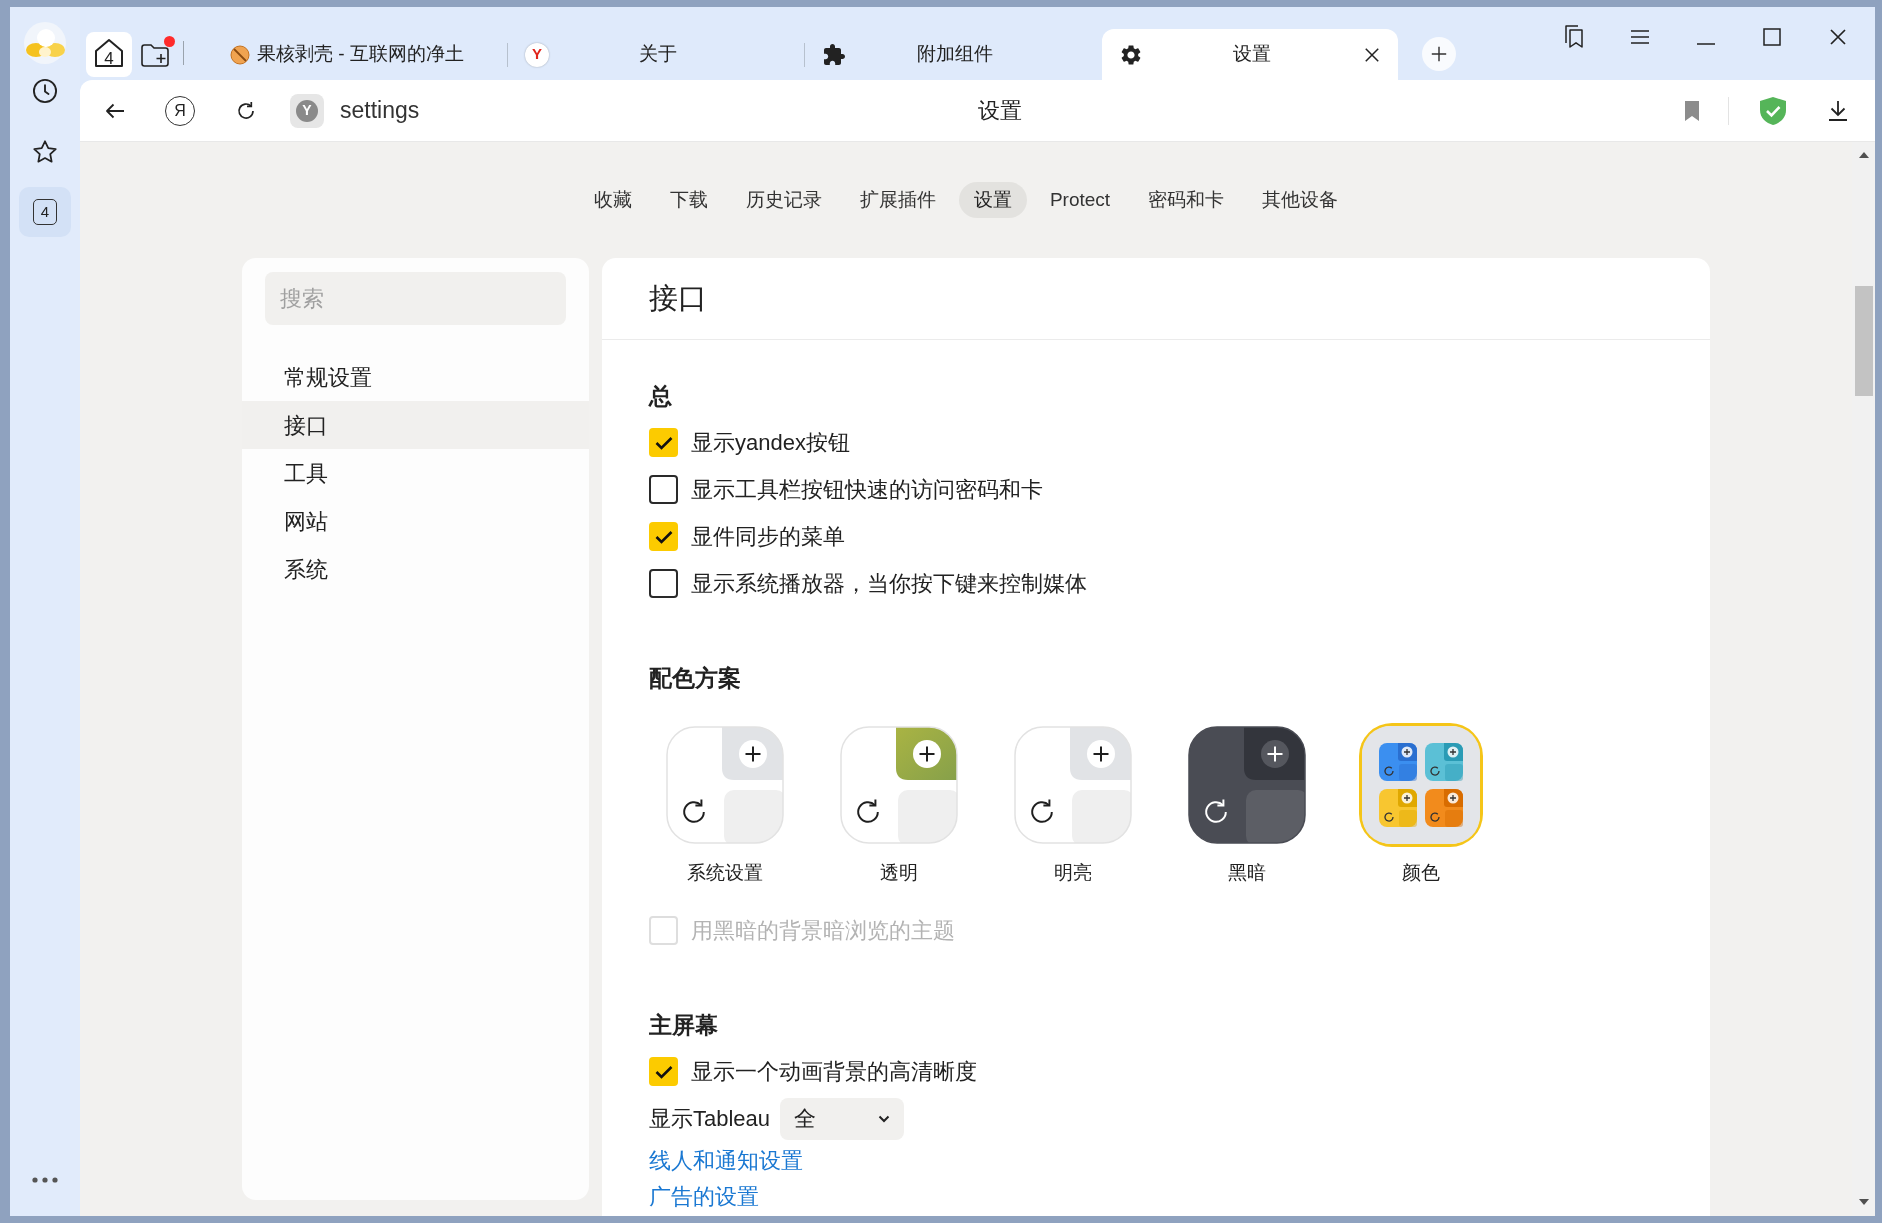  Describe the element at coordinates (380, 110) in the screenshot. I see `address-text: settings` at that location.